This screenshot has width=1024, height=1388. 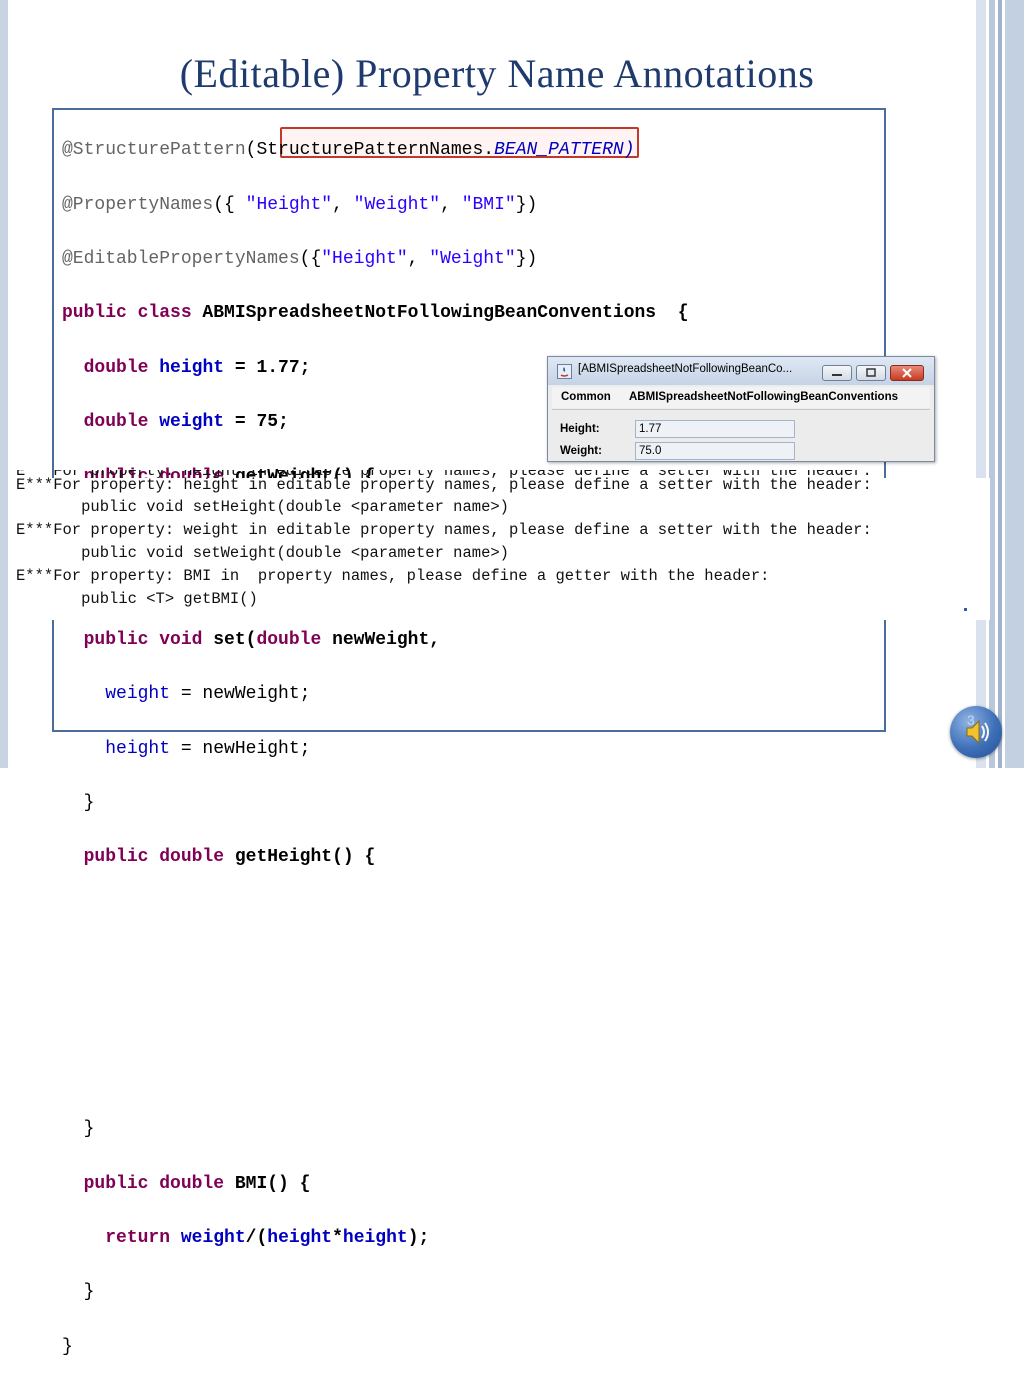 I want to click on code-line: public double BMI() {, so click(x=197, y=1183).